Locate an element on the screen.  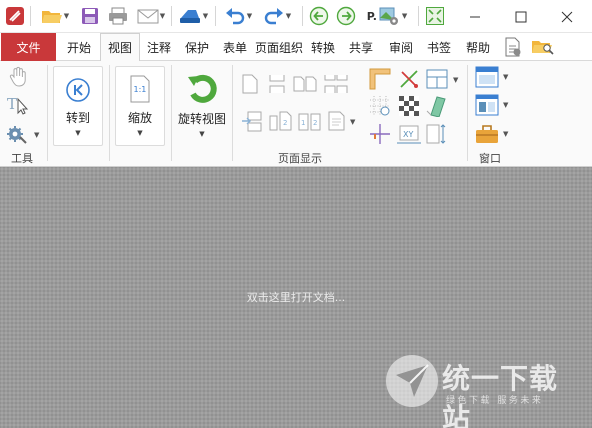
goto-first-icon is located at coordinates (78, 90).